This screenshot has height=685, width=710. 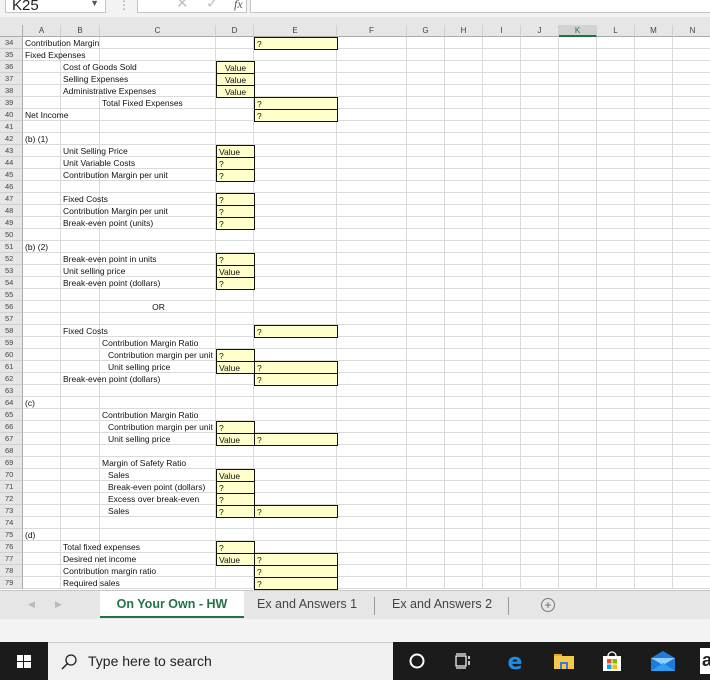 What do you see at coordinates (705, 661) in the screenshot?
I see `amazon-icon: a` at bounding box center [705, 661].